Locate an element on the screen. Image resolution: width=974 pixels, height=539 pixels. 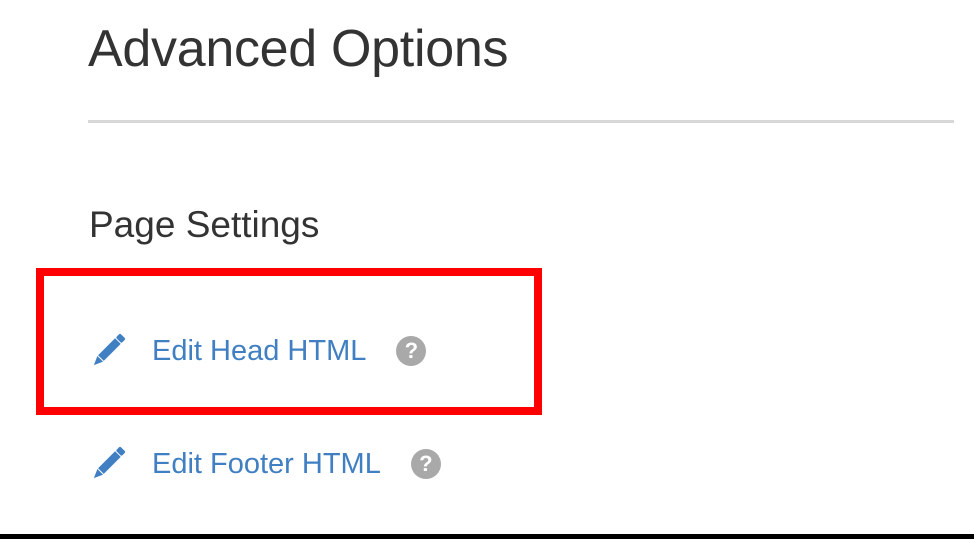
pencil-icon is located at coordinates (108, 464).